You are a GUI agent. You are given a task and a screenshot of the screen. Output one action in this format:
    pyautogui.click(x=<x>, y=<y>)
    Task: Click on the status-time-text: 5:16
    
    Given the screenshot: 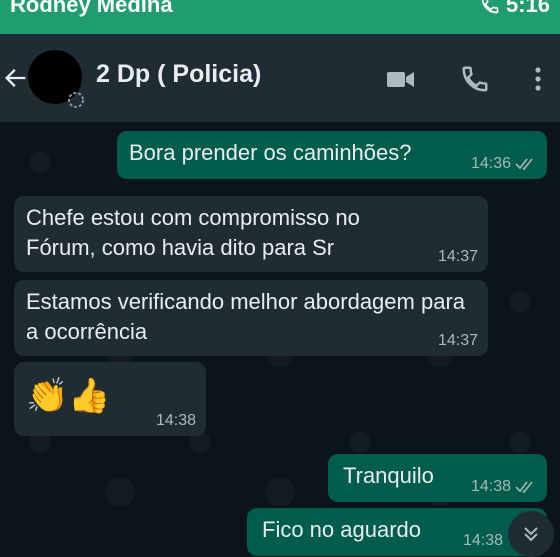 What is the action you would take?
    pyautogui.click(x=527, y=8)
    